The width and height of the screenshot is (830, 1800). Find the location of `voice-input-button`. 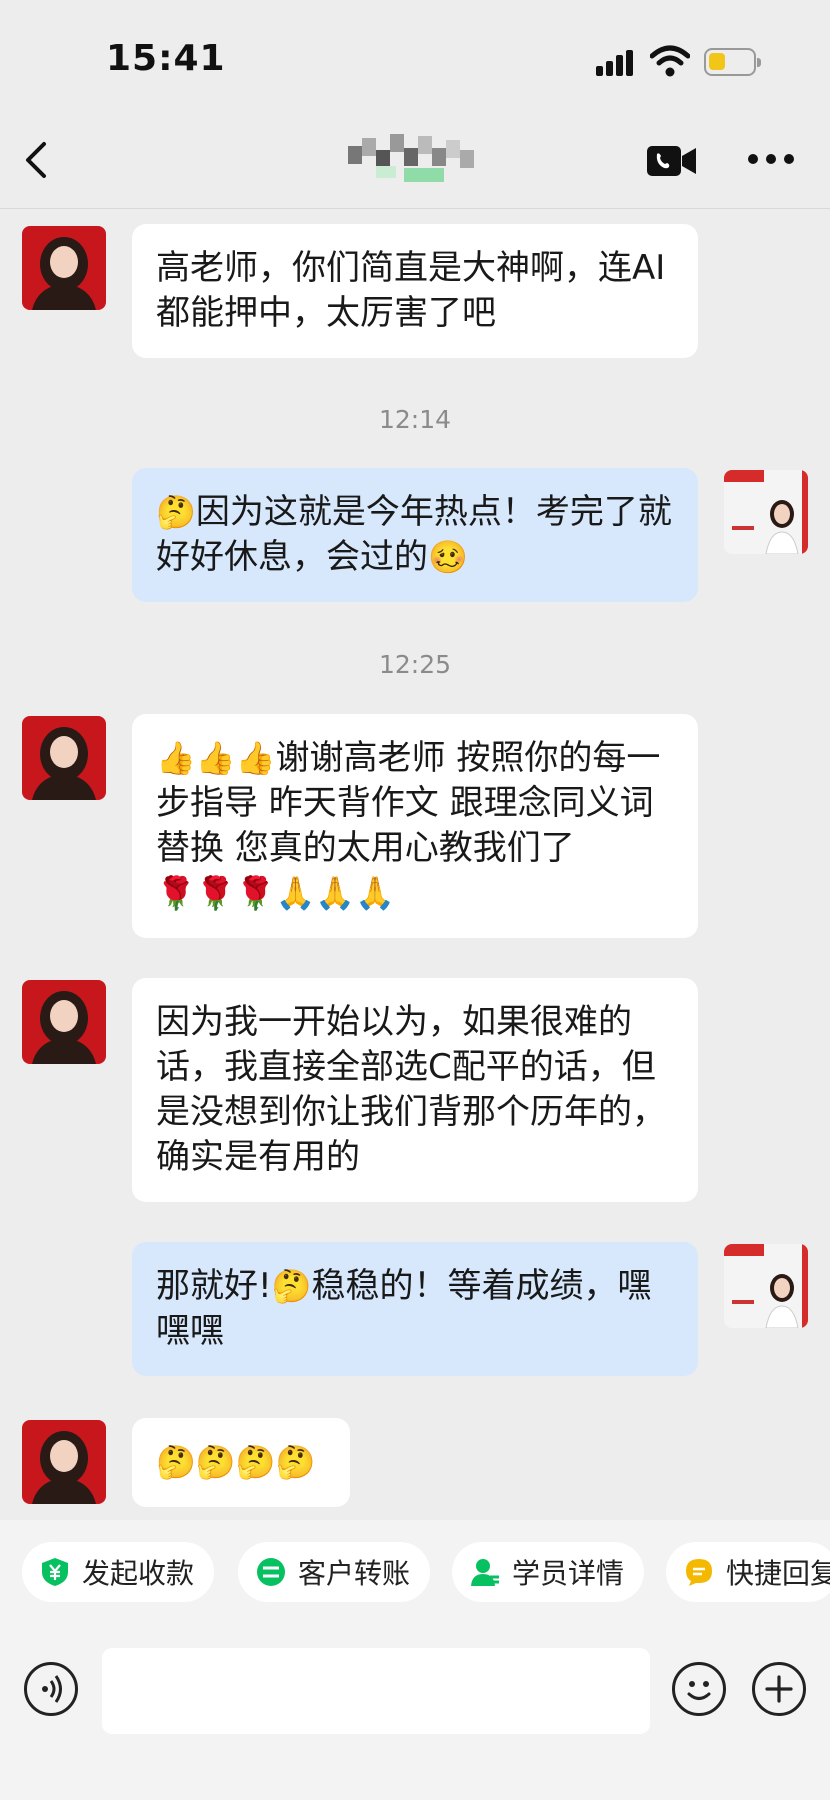

voice-input-button is located at coordinates (51, 1689).